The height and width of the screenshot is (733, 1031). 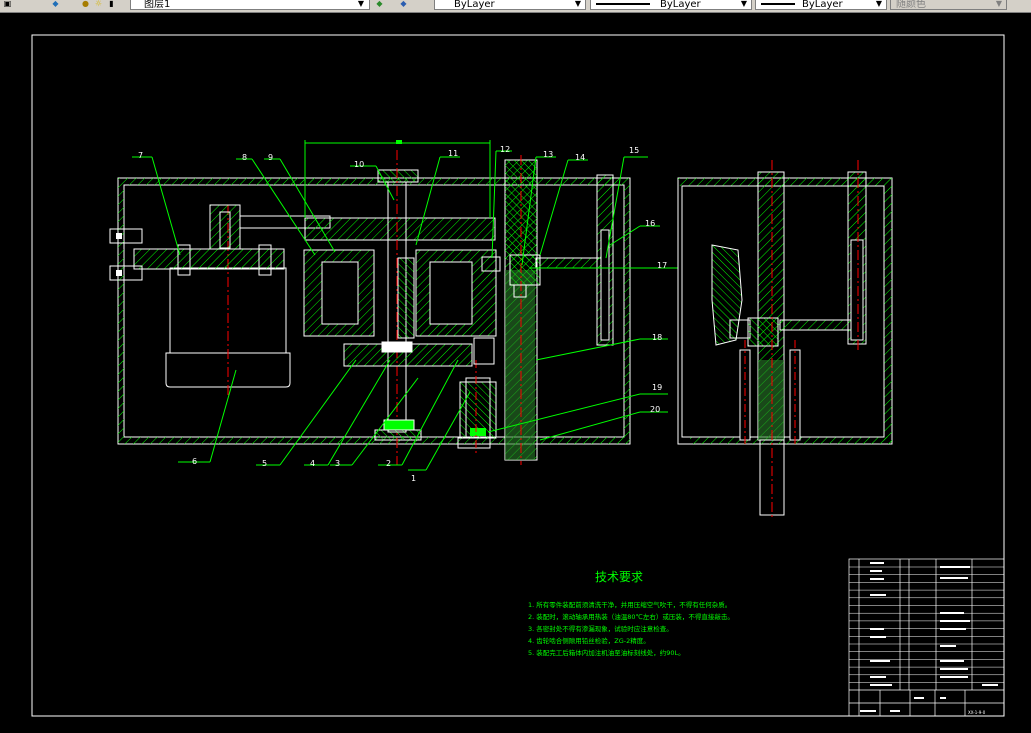 What do you see at coordinates (85, 4) in the screenshot?
I see `bulb-icon: ●` at bounding box center [85, 4].